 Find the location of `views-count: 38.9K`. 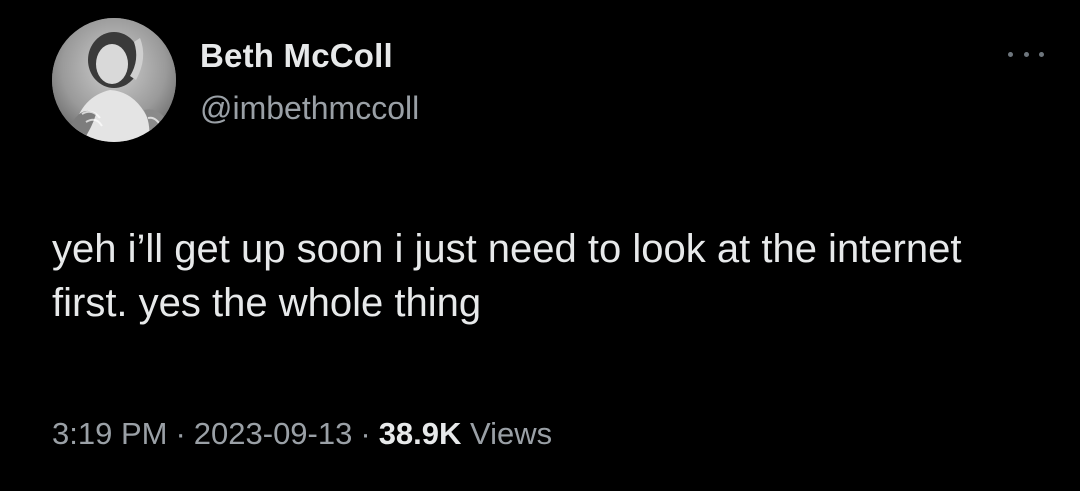

views-count: 38.9K is located at coordinates (420, 433).